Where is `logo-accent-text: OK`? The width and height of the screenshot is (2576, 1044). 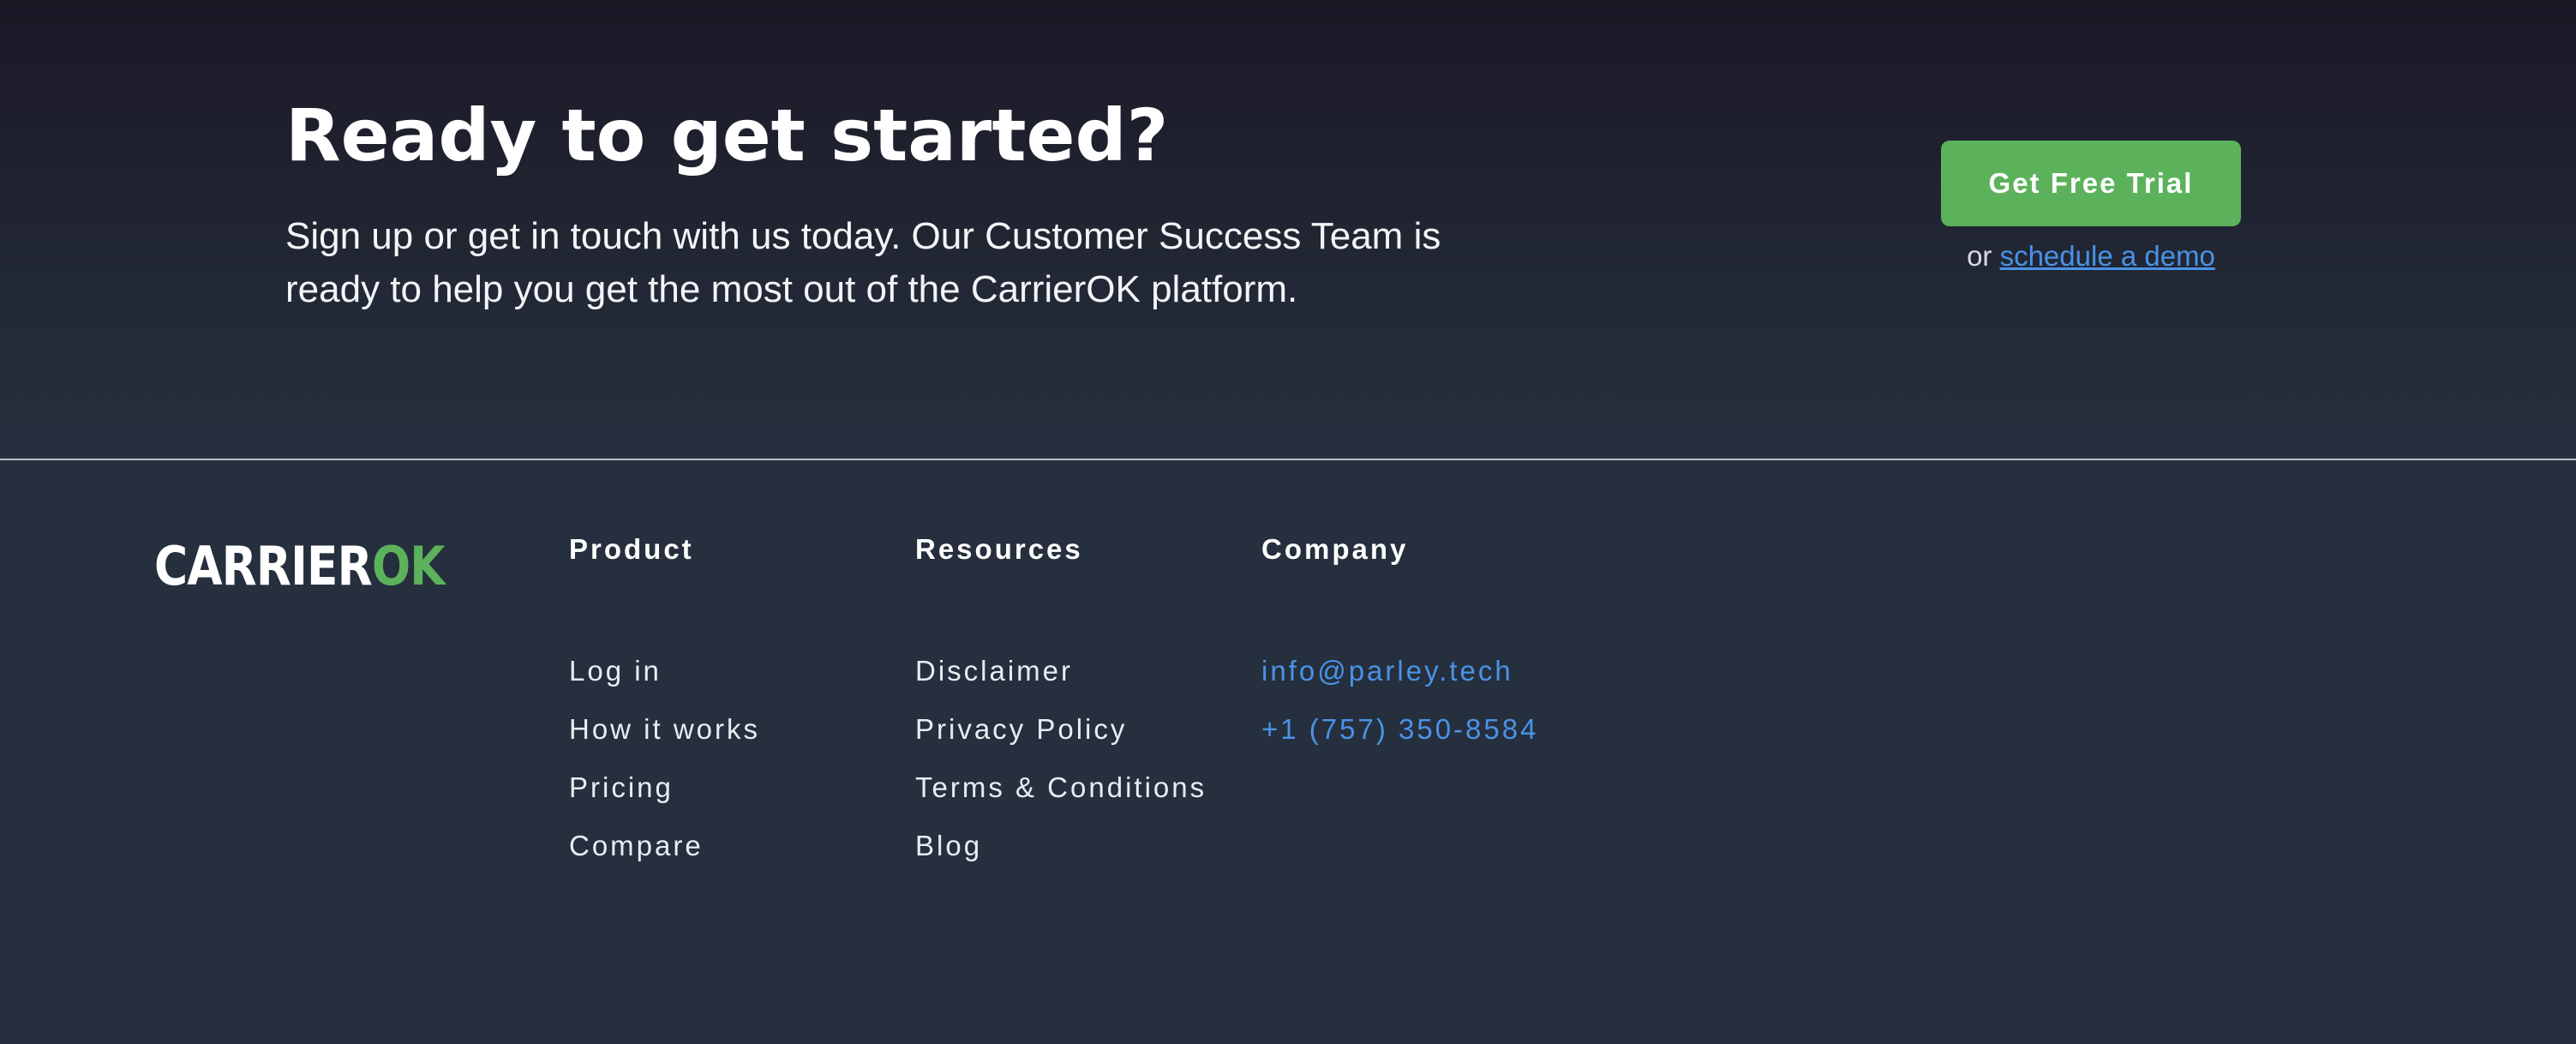
logo-accent-text: OK is located at coordinates (408, 566).